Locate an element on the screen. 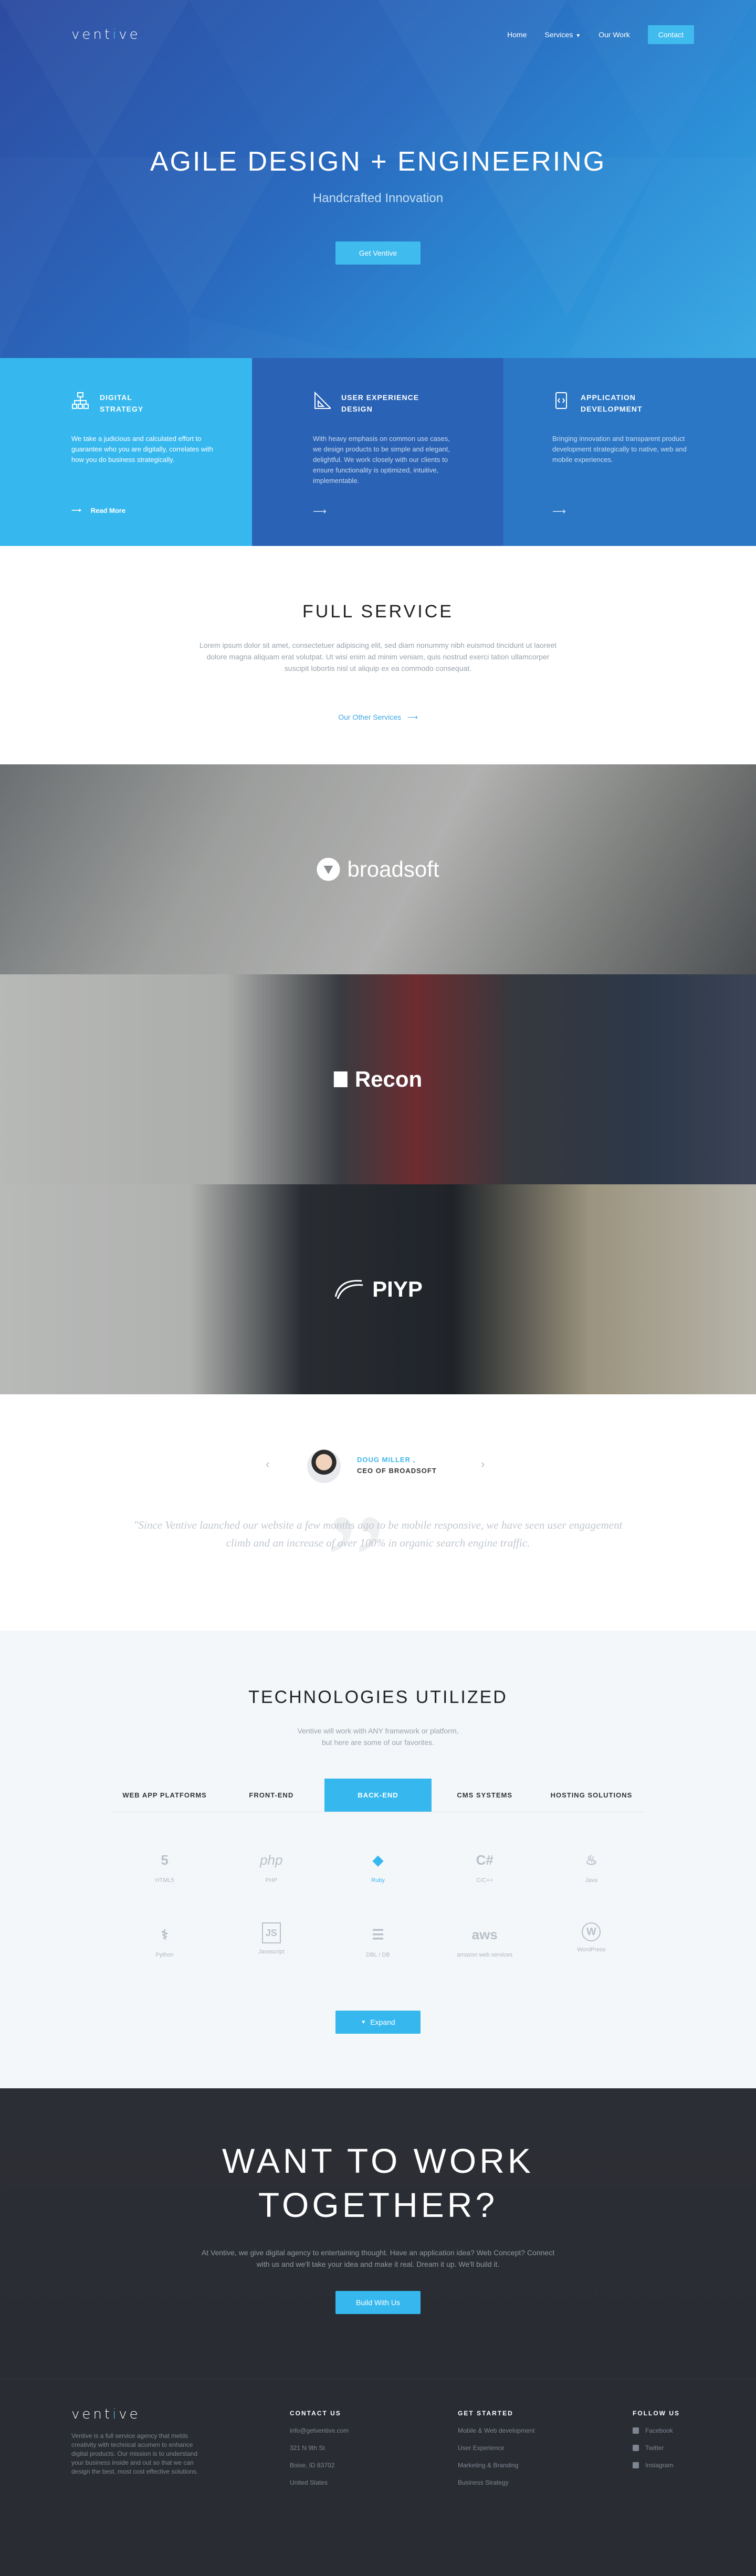  footer-link: Business Strategy is located at coordinates (496, 2482).